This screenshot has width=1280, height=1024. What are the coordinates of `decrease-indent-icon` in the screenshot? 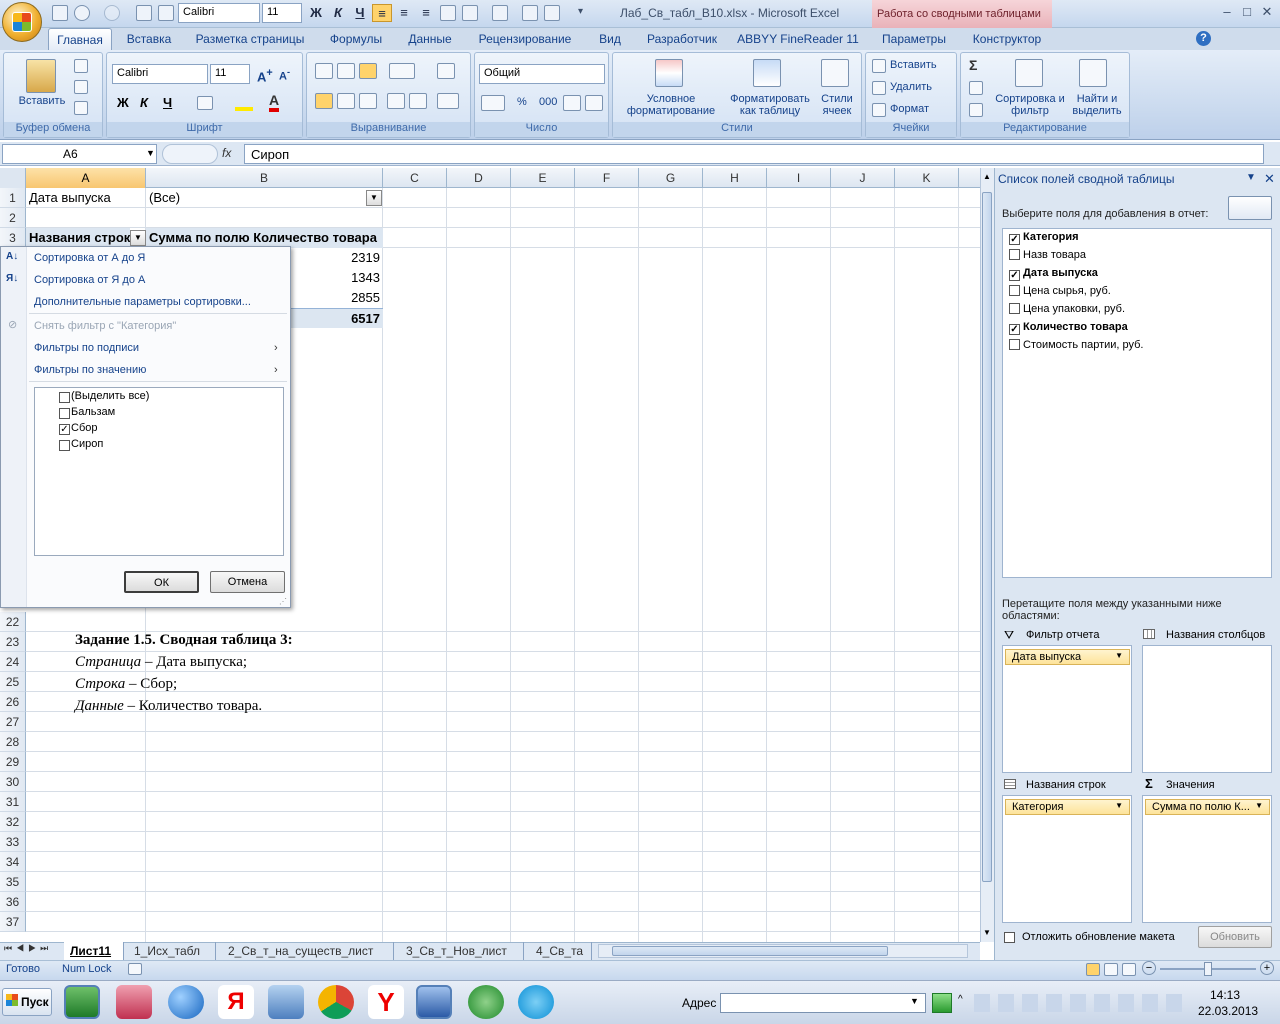 It's located at (396, 101).